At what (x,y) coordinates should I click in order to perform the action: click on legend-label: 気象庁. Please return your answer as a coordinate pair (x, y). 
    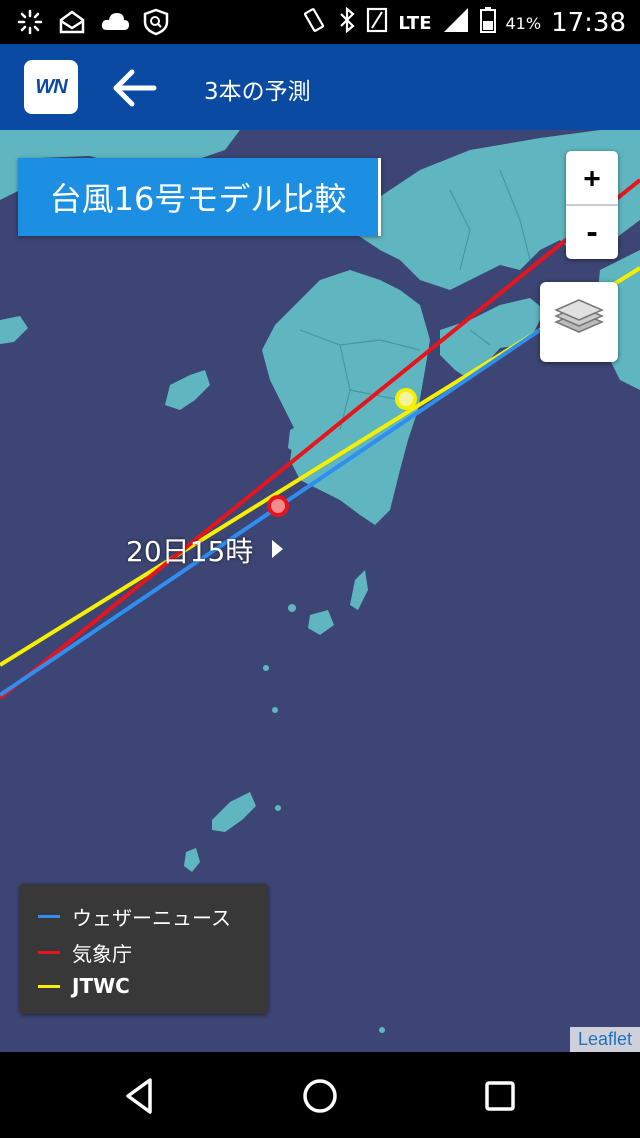
    Looking at the image, I should click on (102, 954).